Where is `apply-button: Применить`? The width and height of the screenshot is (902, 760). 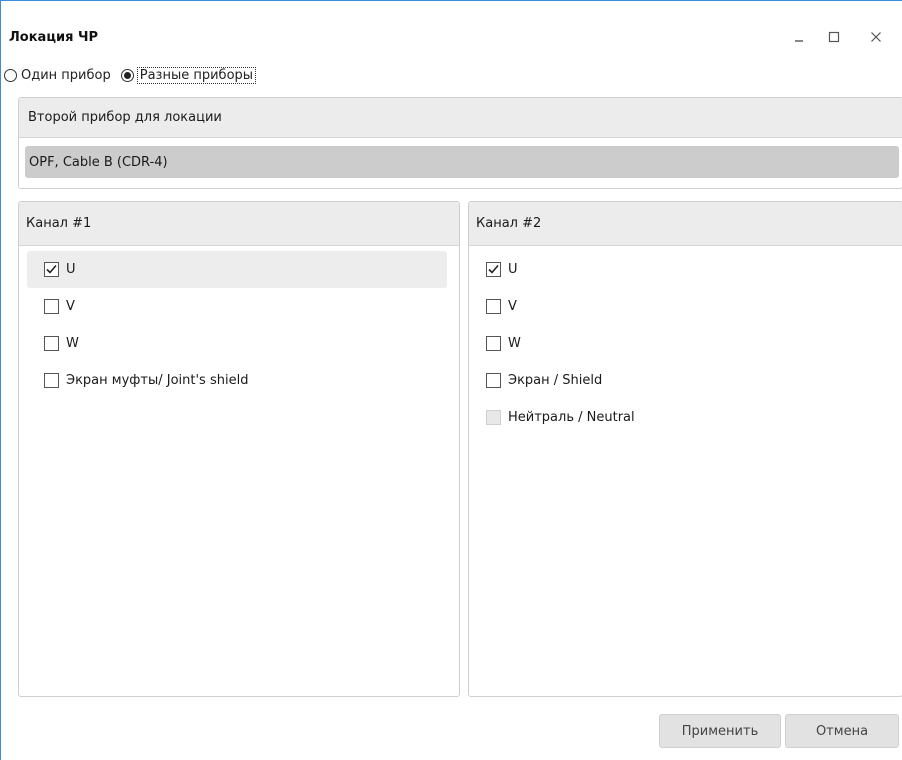
apply-button: Применить is located at coordinates (720, 731).